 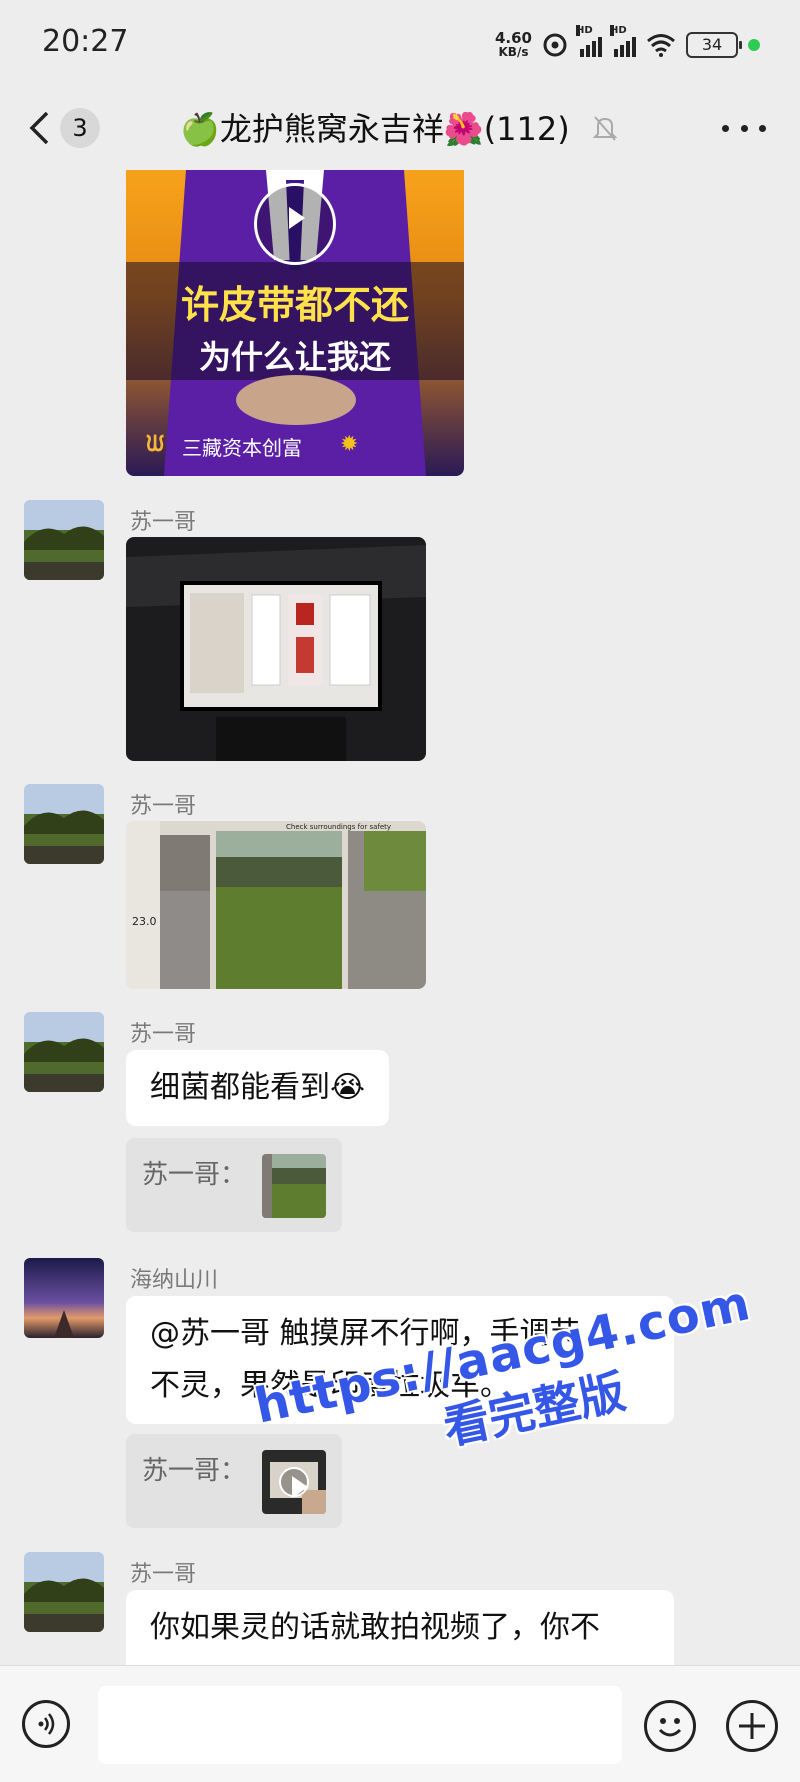 What do you see at coordinates (155, 444) in the screenshot?
I see `brand-logo-icon: ᙎ` at bounding box center [155, 444].